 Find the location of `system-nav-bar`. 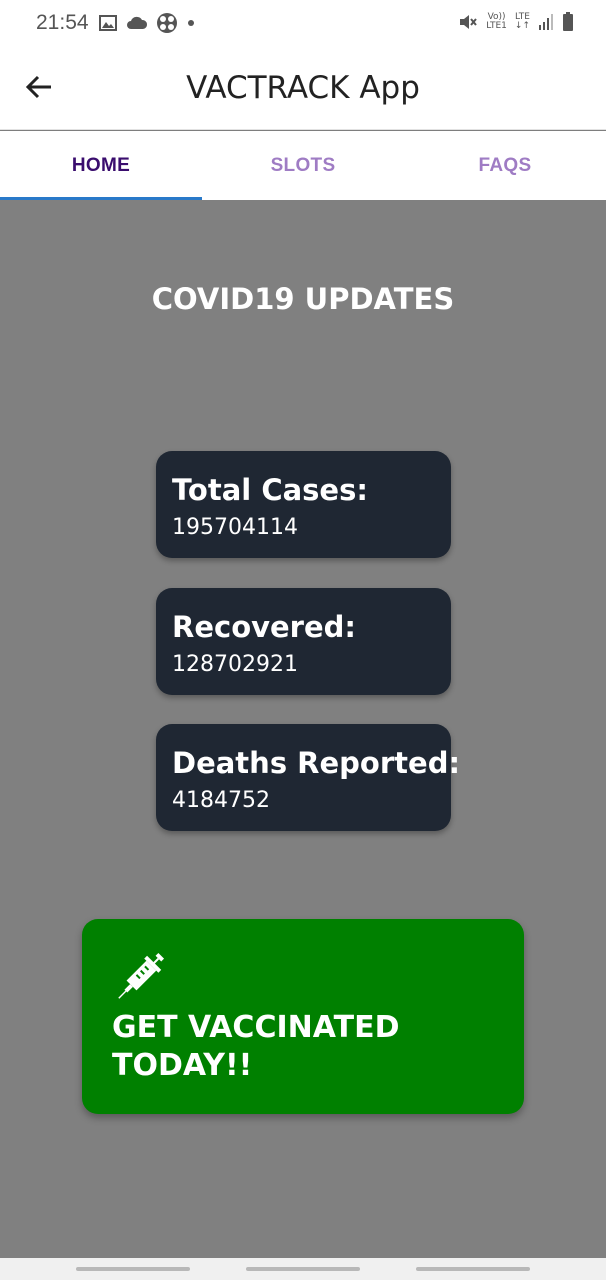

system-nav-bar is located at coordinates (303, 1269).